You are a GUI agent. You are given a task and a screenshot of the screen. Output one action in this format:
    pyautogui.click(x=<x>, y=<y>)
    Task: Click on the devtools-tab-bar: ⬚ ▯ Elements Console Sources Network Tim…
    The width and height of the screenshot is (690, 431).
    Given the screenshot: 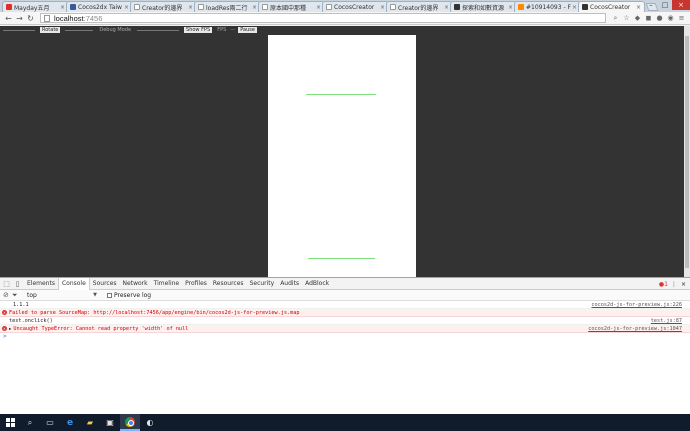 What is the action you would take?
    pyautogui.click(x=345, y=283)
    